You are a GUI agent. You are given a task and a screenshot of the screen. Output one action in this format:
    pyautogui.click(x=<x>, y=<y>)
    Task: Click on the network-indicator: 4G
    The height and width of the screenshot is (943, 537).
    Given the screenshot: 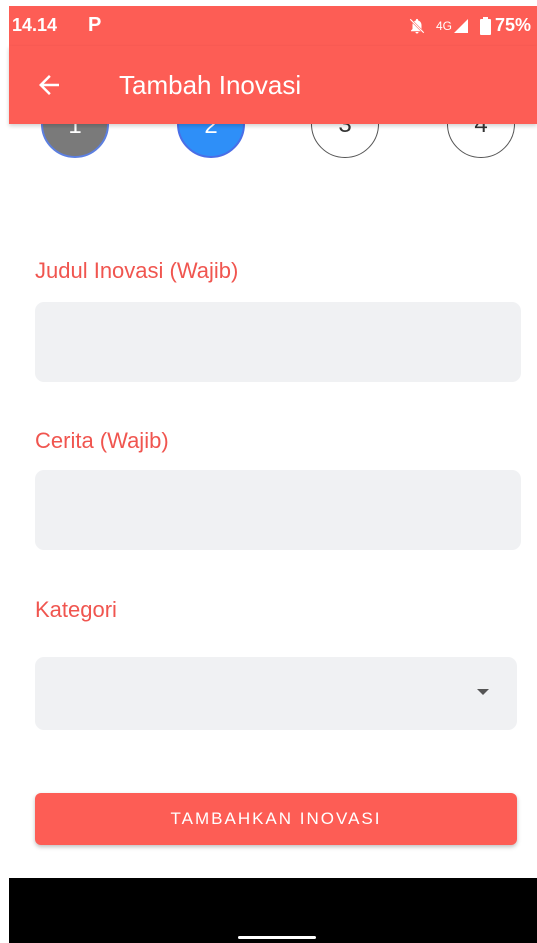 What is the action you would take?
    pyautogui.click(x=452, y=25)
    